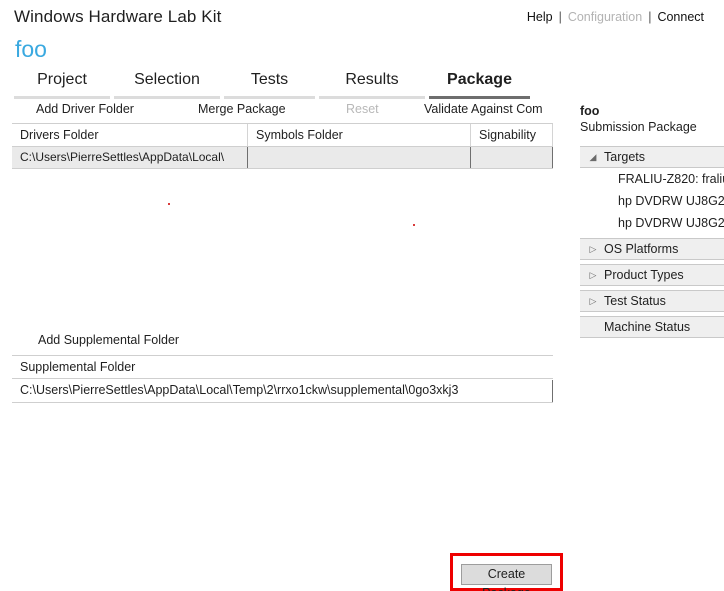 This screenshot has width=724, height=591. I want to click on column-header-symbols-folder: Symbols Folder, so click(359, 135).